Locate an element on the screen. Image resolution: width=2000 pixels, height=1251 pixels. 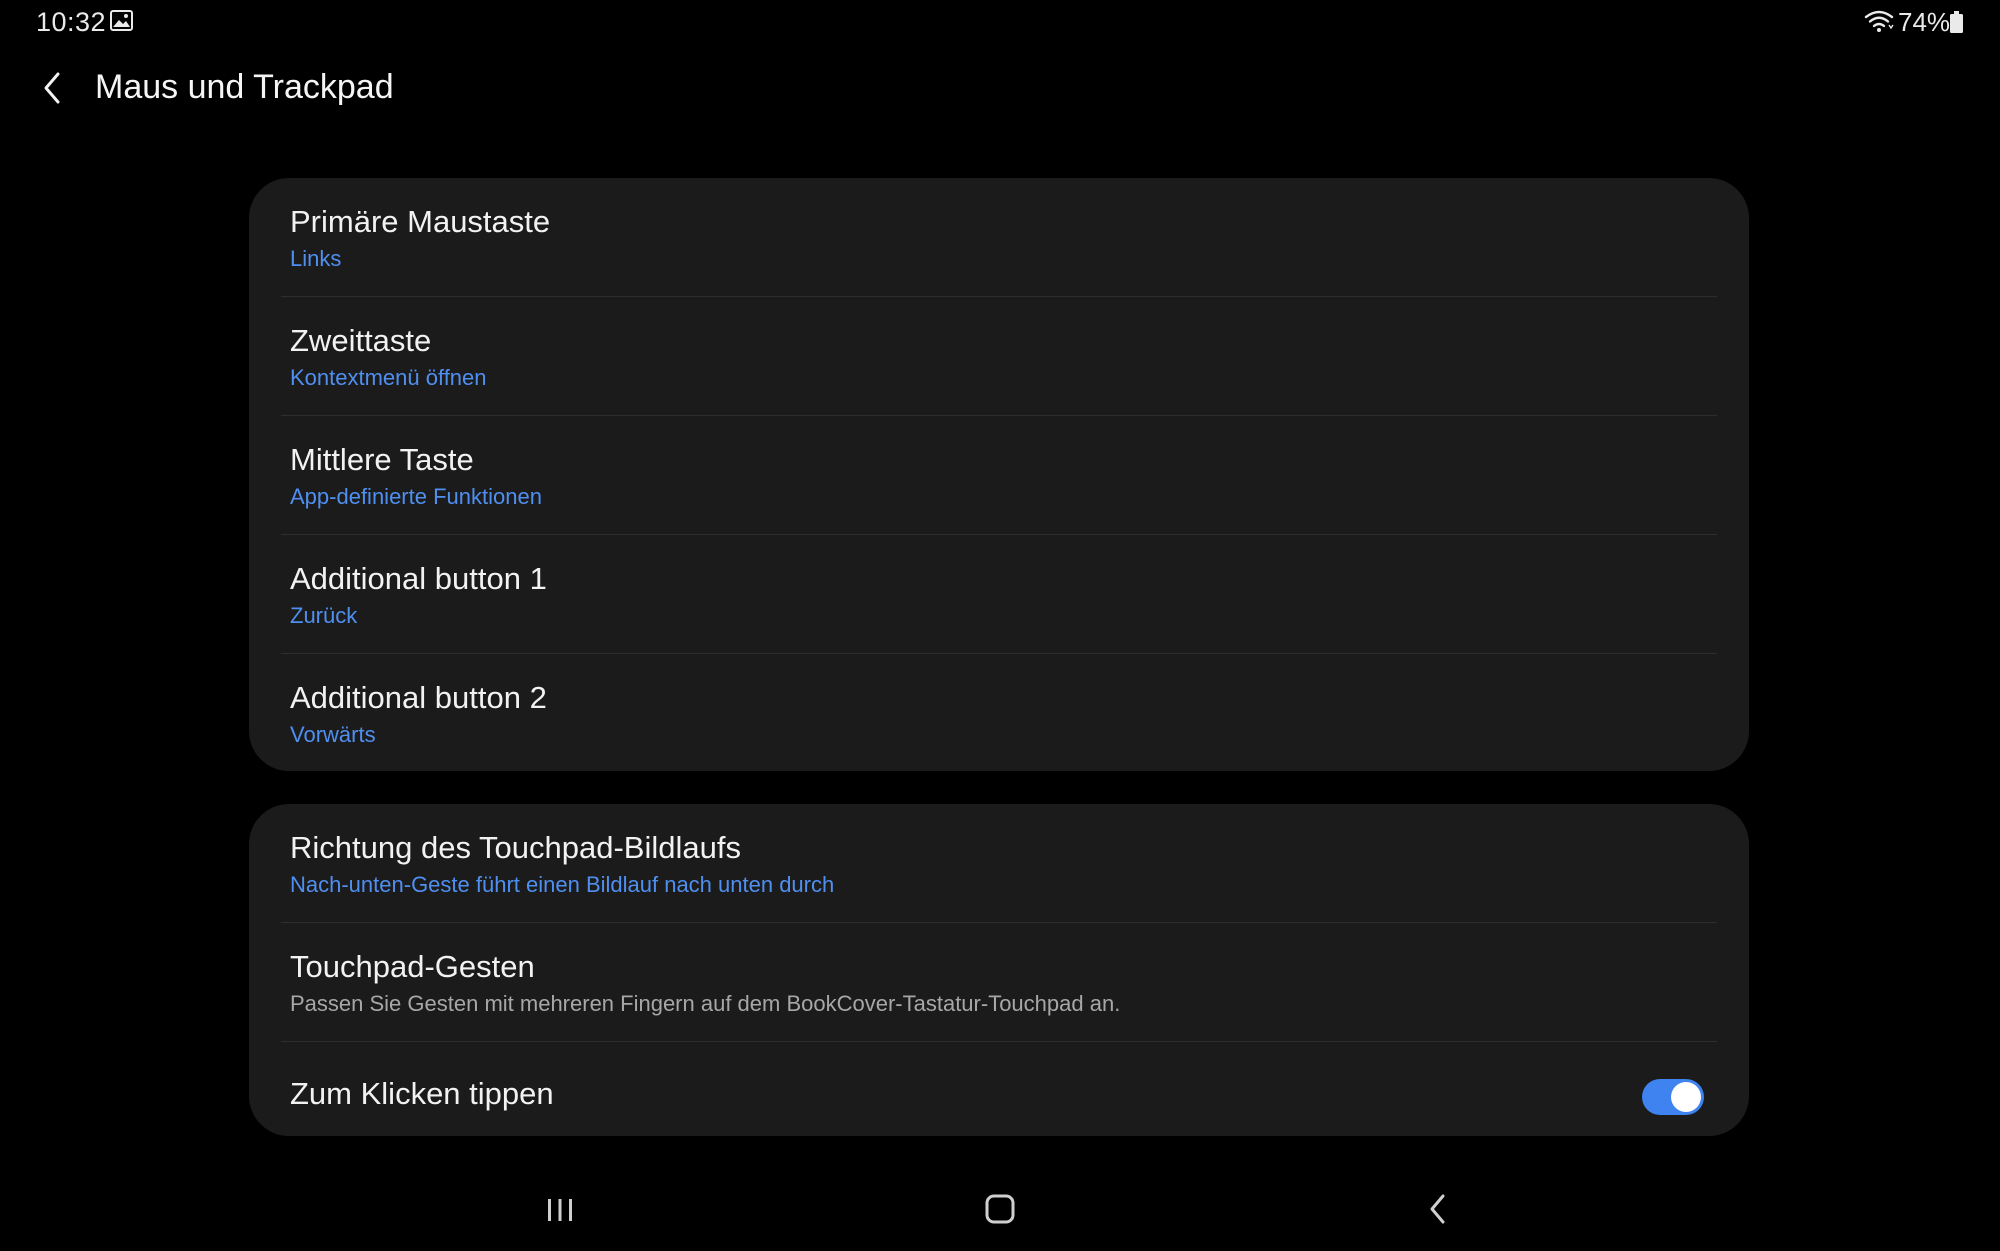
setting-secondary-button: Zweittaste Kontextmenü öffnen is located at coordinates (999, 356).